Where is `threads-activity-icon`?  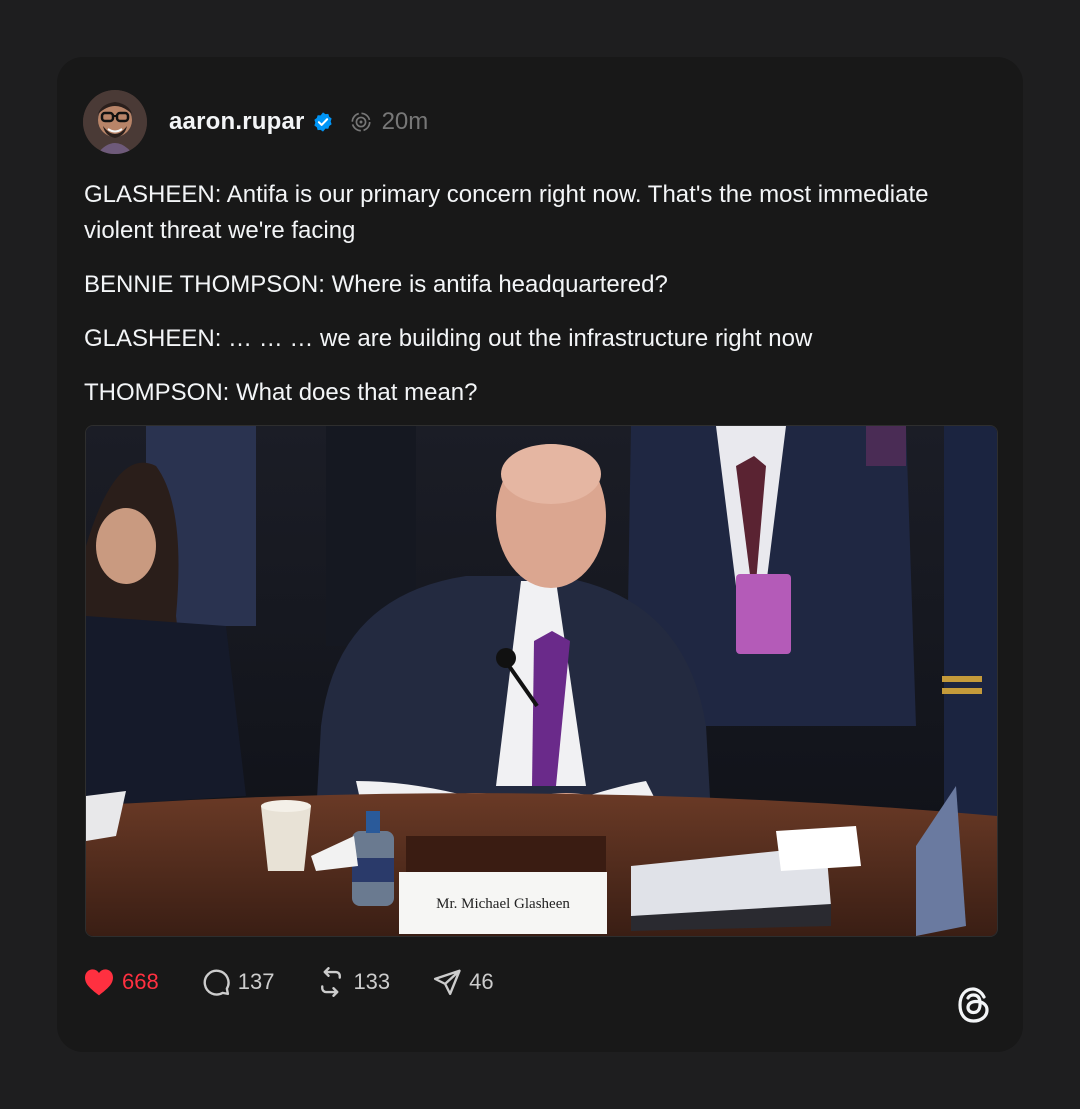
threads-activity-icon is located at coordinates (361, 122).